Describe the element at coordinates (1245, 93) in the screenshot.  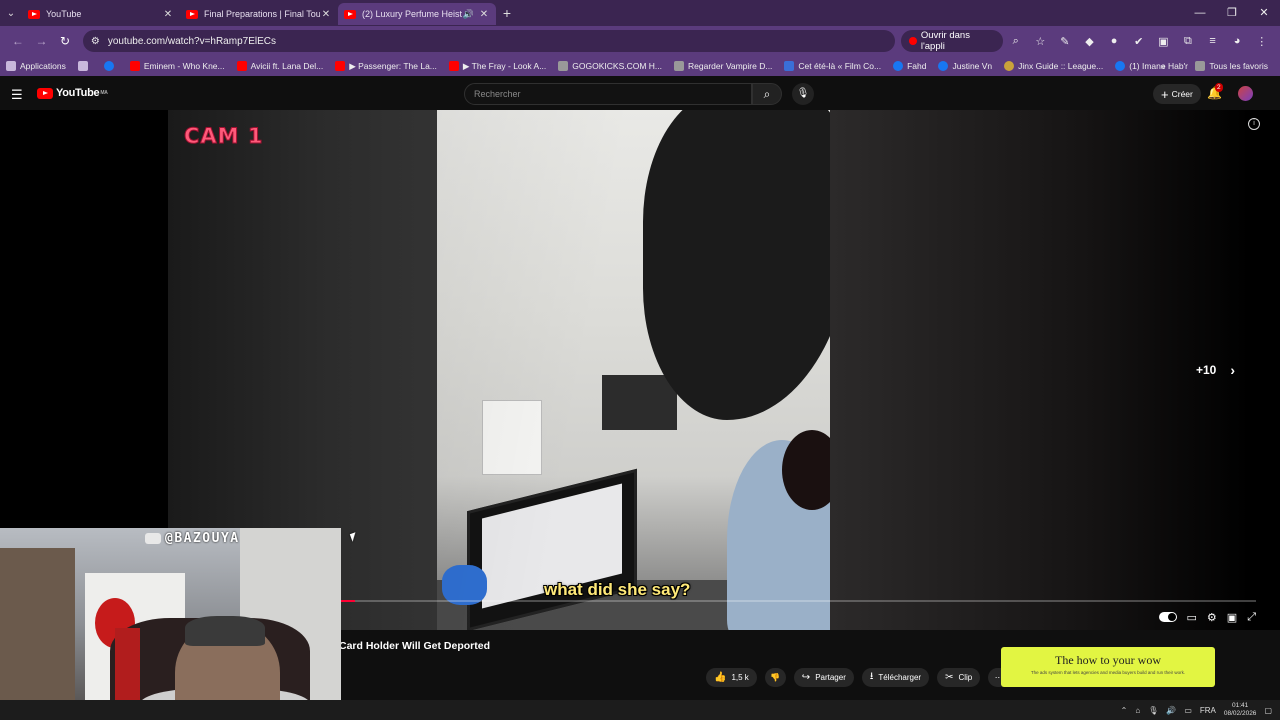
I see `avatar` at that location.